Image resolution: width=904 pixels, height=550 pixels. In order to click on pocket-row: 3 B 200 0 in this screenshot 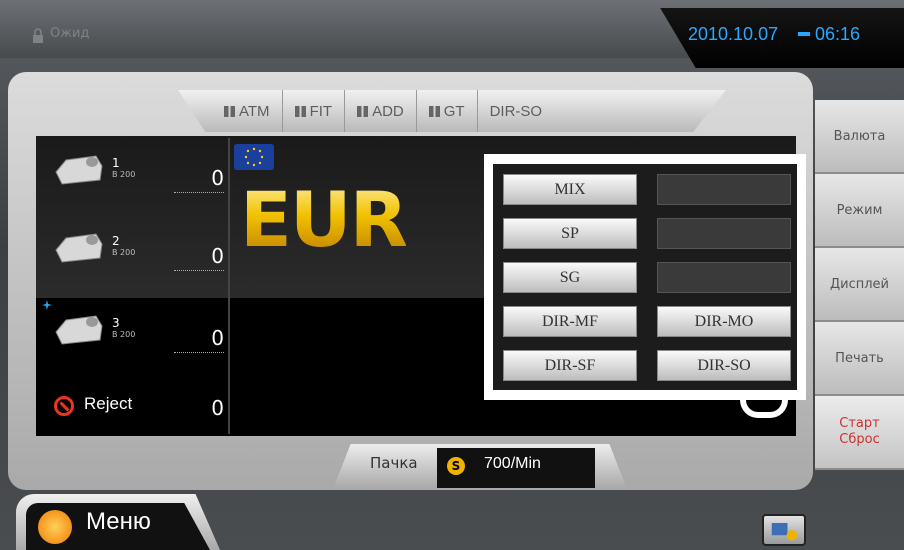, I will do `click(135, 333)`.